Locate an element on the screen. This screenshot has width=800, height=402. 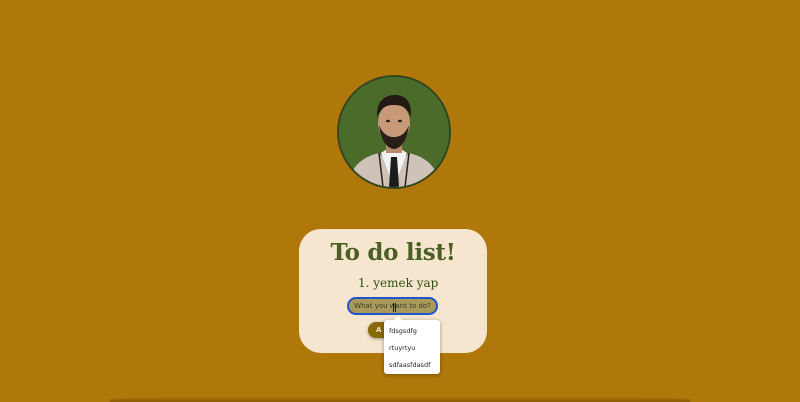
text-cursor-icon is located at coordinates (394, 307).